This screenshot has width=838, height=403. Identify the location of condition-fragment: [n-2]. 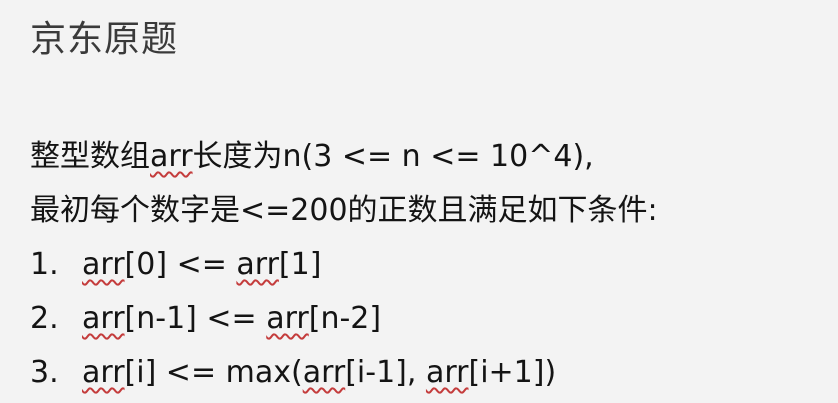
(345, 318).